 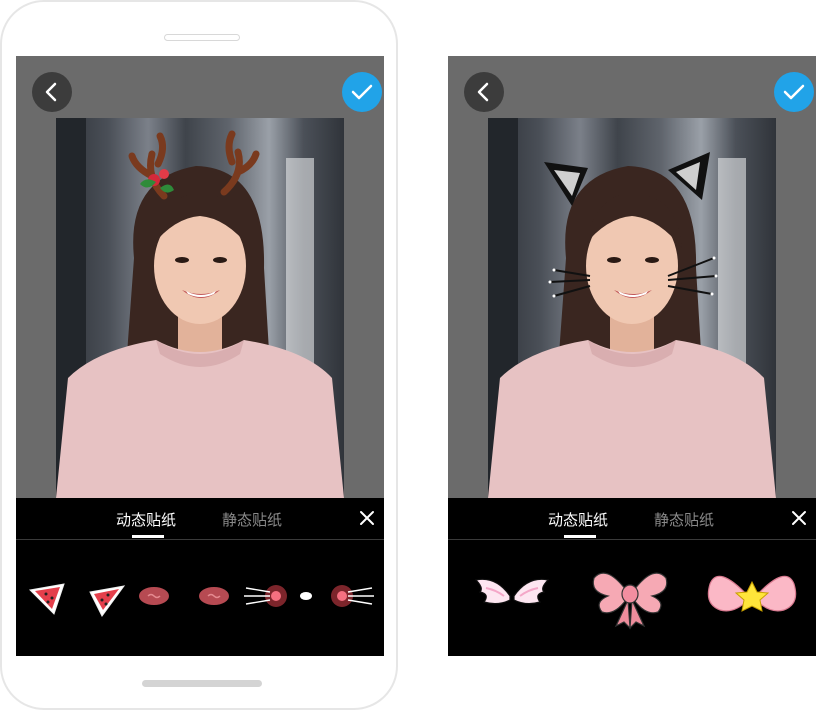 What do you see at coordinates (202, 683) in the screenshot?
I see `phone-home-bar` at bounding box center [202, 683].